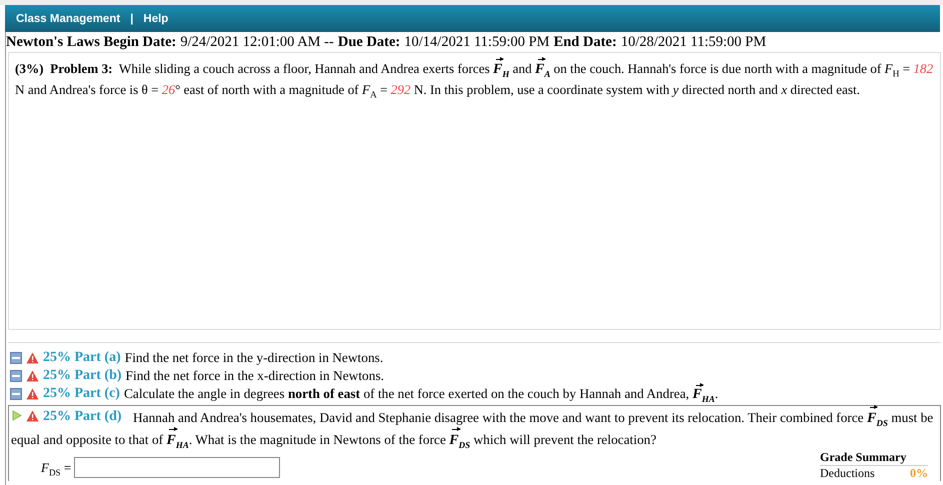  Describe the element at coordinates (177, 467) in the screenshot. I see `answer-field` at that location.